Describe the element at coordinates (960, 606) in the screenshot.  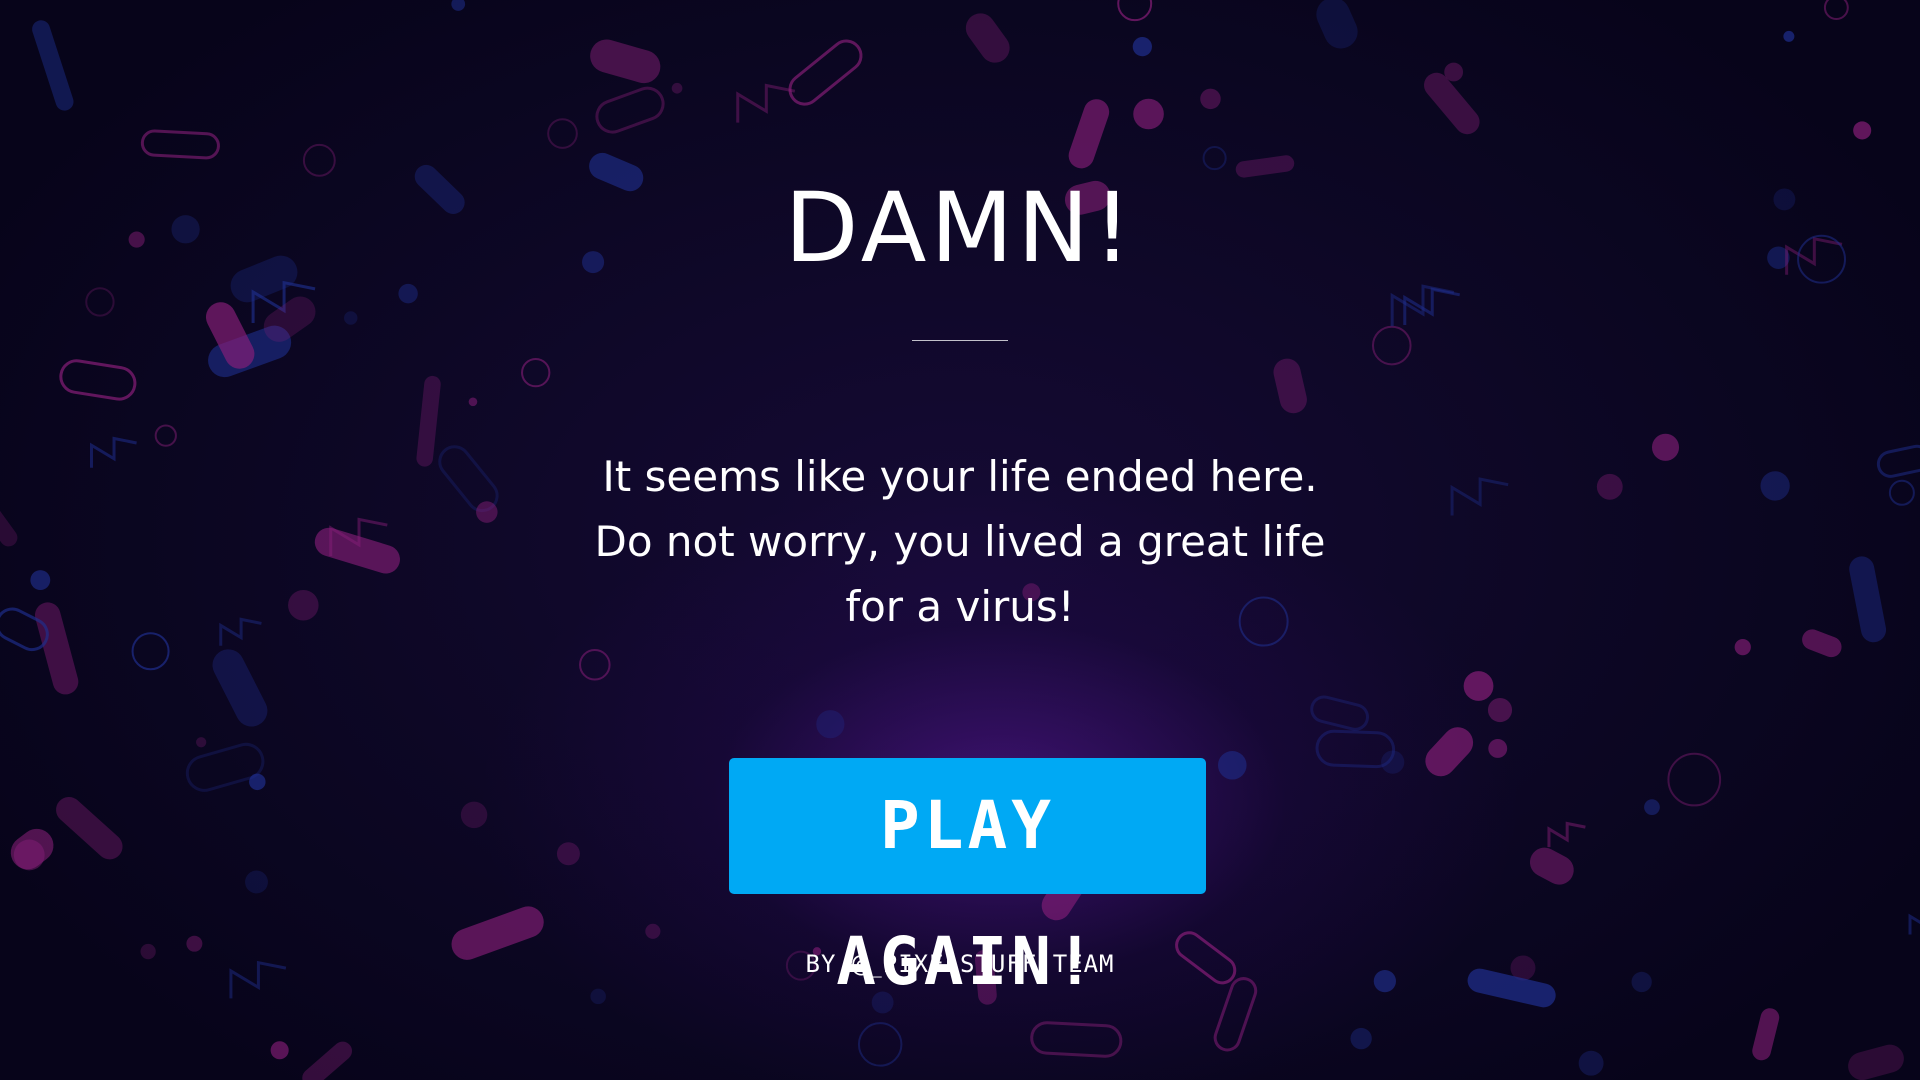
I see `message-line: for a virus!` at that location.